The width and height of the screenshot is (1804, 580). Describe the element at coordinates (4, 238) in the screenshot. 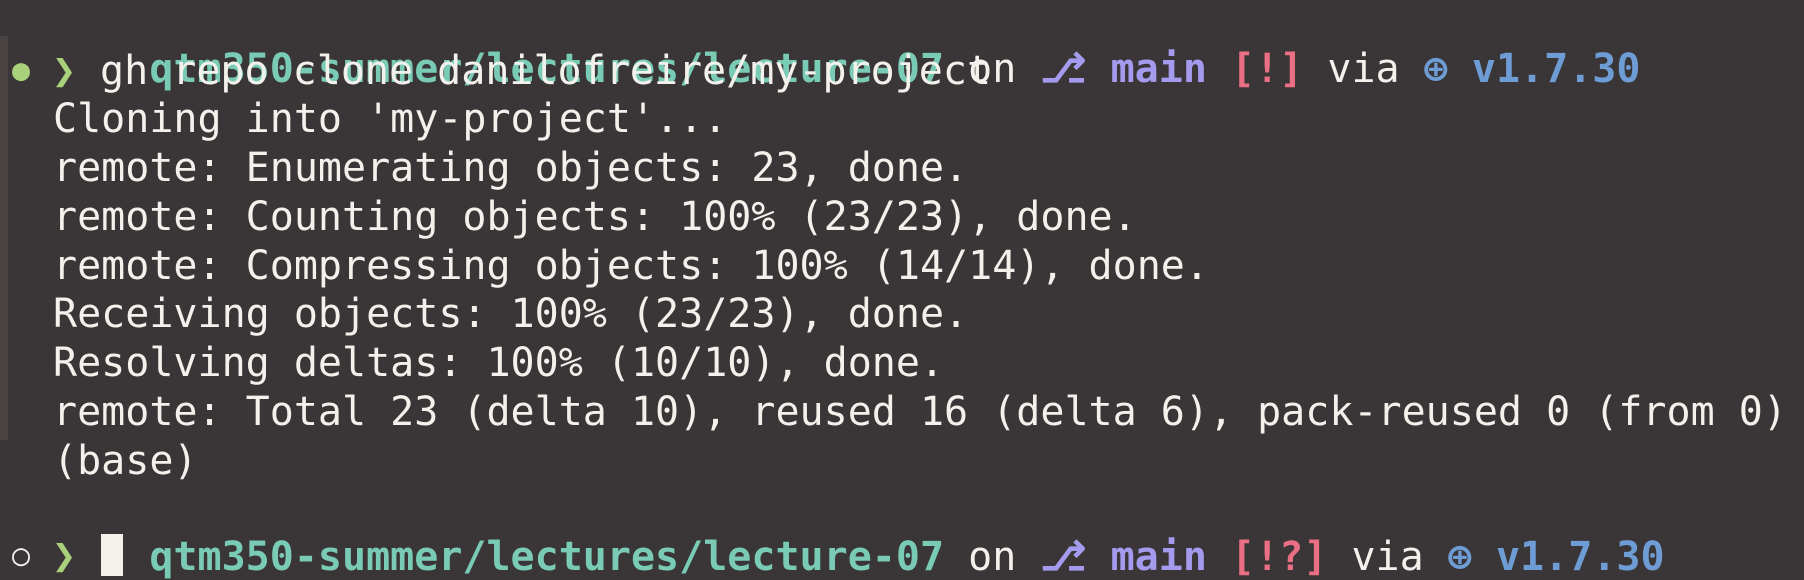

I see `command-block-gutter` at that location.